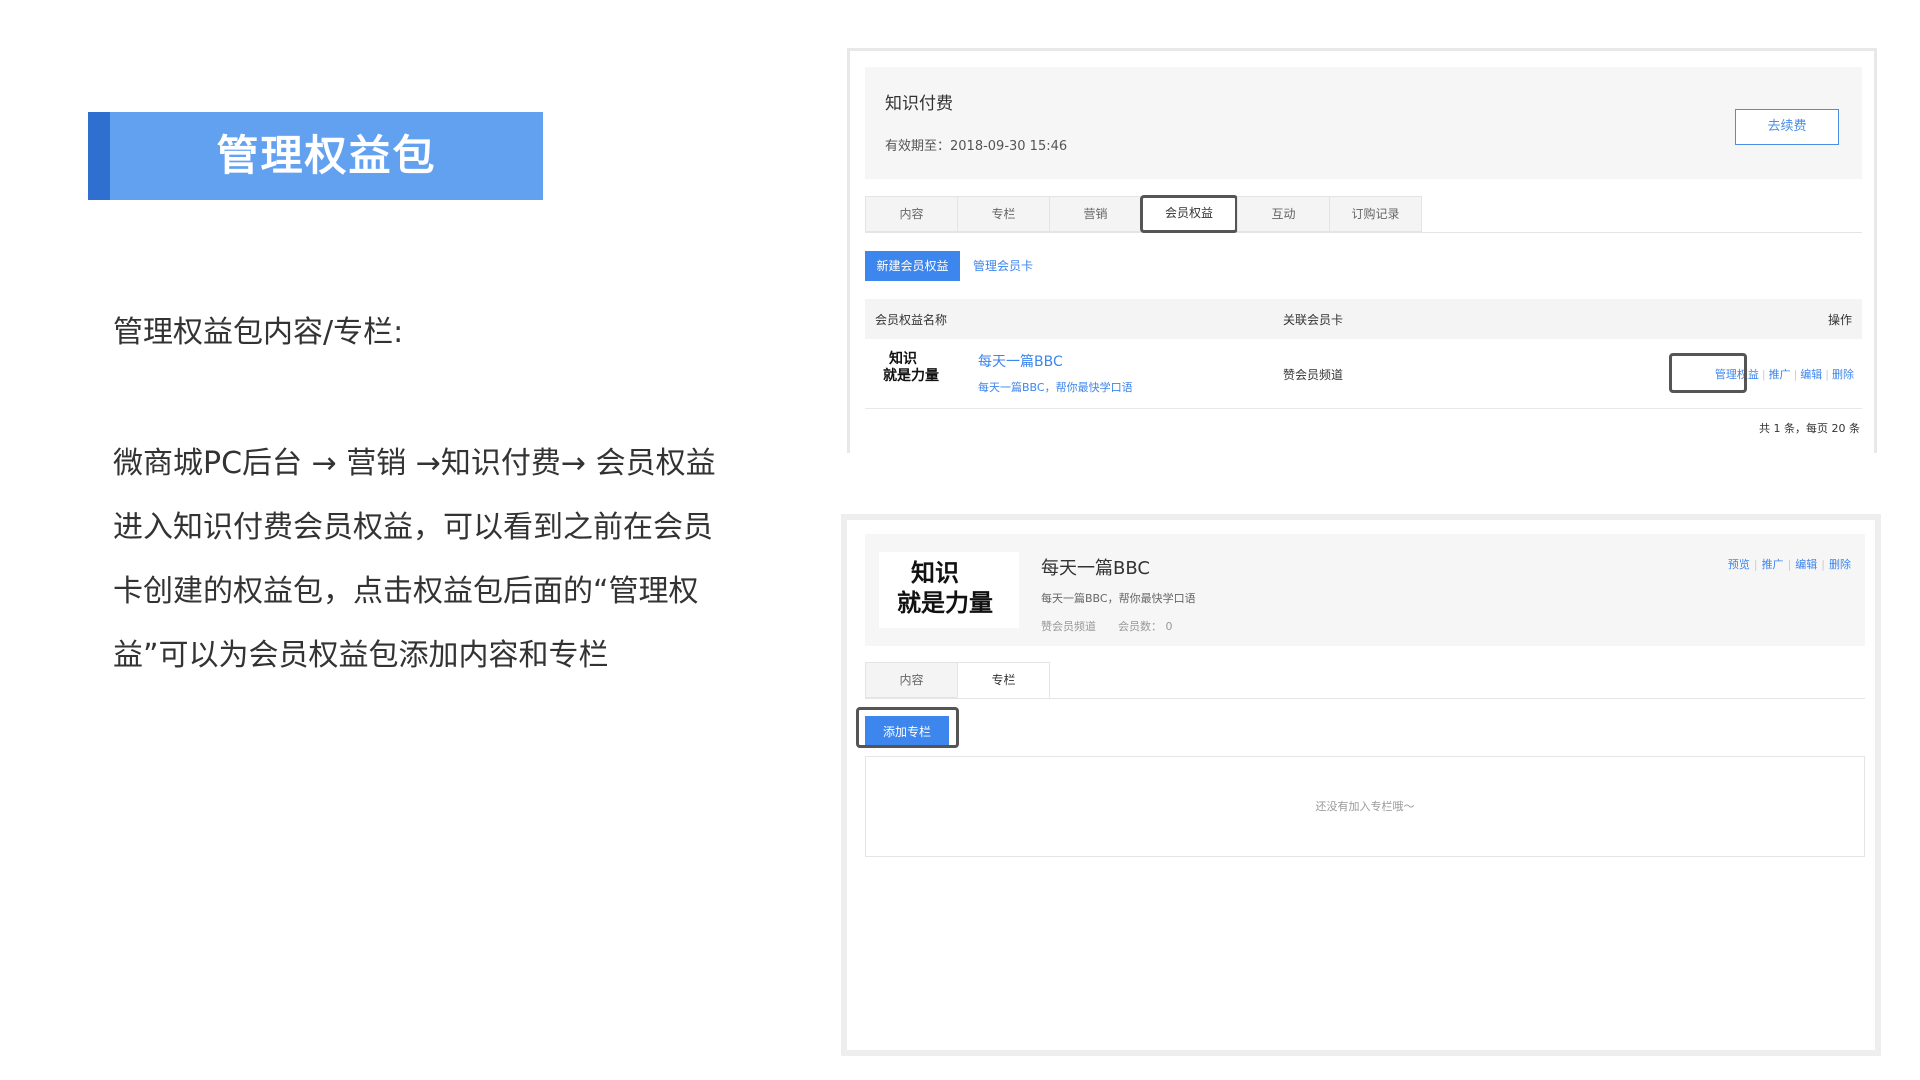  What do you see at coordinates (1365, 806) in the screenshot?
I see `empty-state-message: 还没有加入专栏哦～` at bounding box center [1365, 806].